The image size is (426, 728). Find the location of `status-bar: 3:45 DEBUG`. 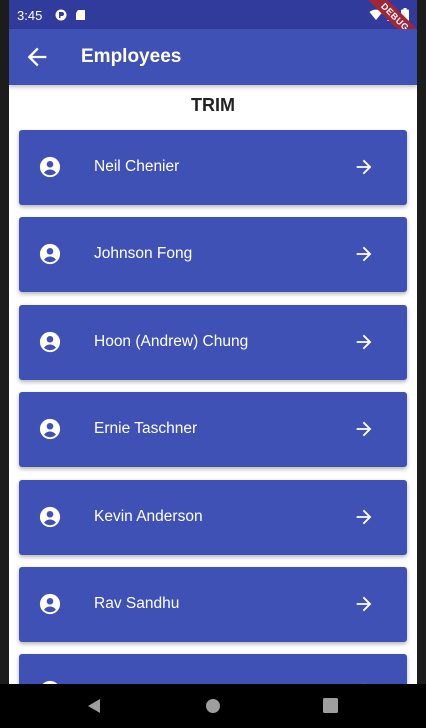

status-bar: 3:45 DEBUG is located at coordinates (213, 29).